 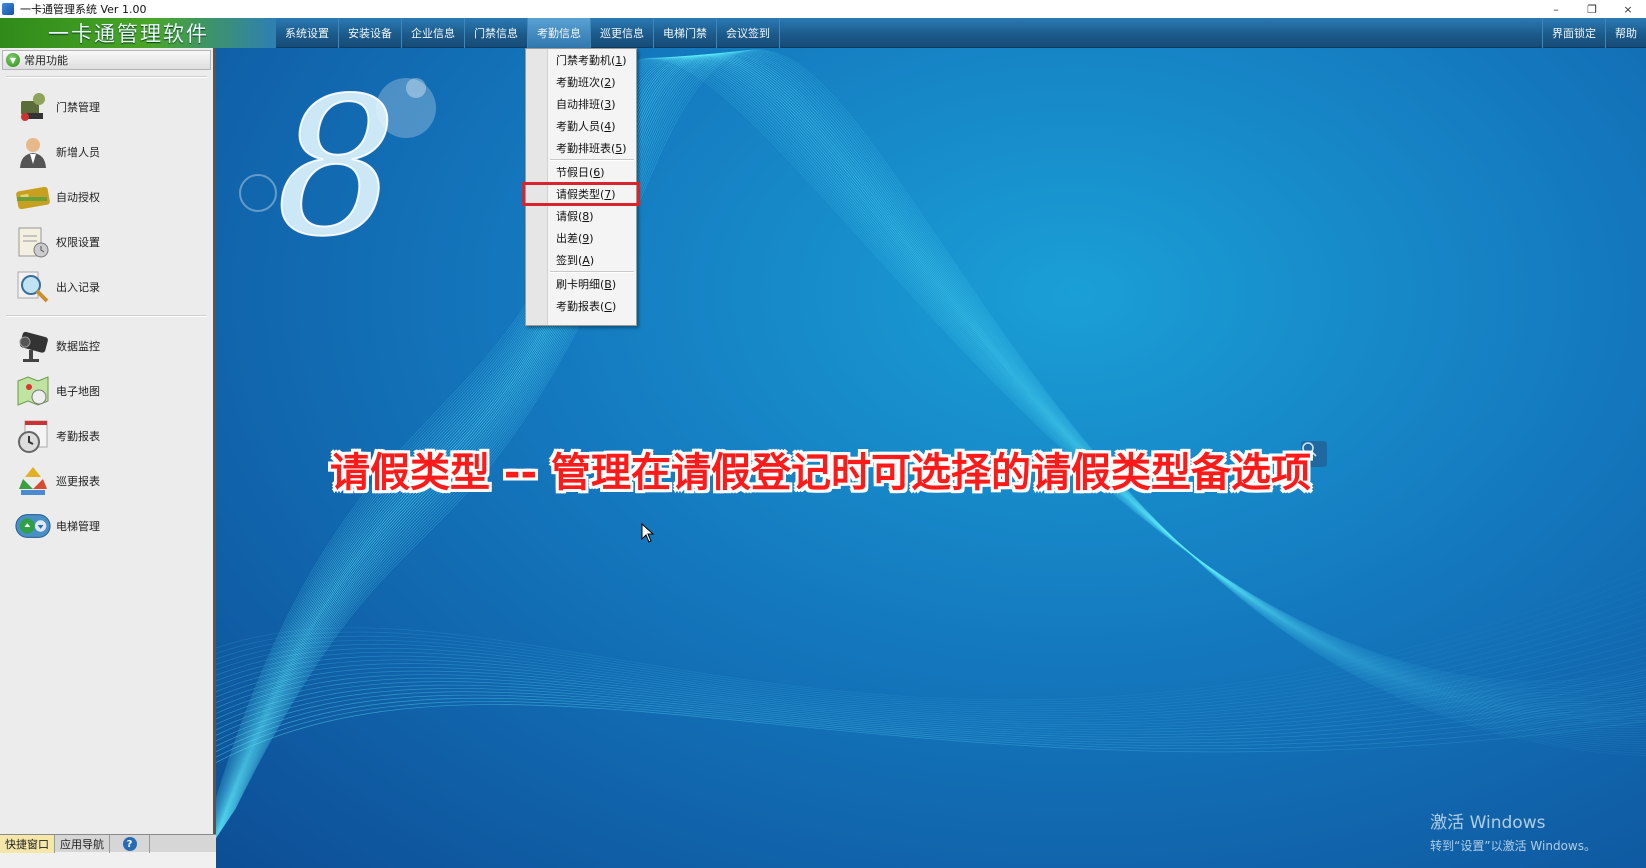 What do you see at coordinates (78, 391) in the screenshot?
I see `sidebar-item-label: 电子地图` at bounding box center [78, 391].